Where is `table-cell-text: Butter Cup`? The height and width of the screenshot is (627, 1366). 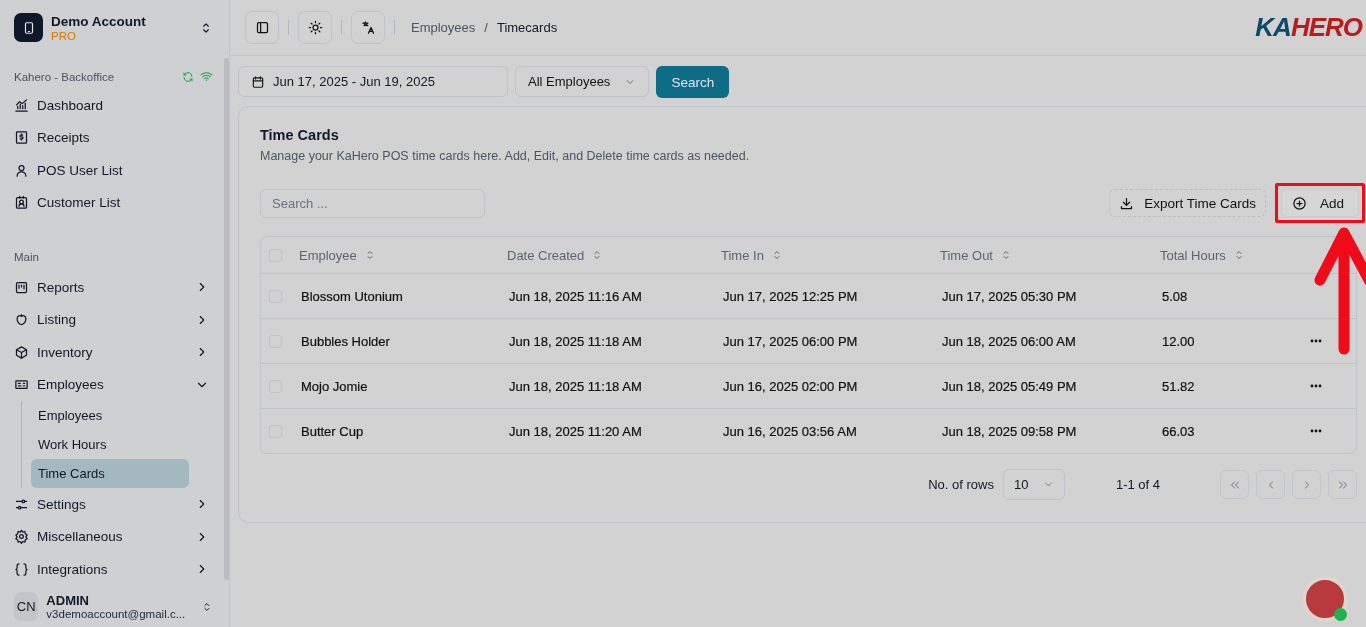
table-cell-text: Butter Cup is located at coordinates (332, 431).